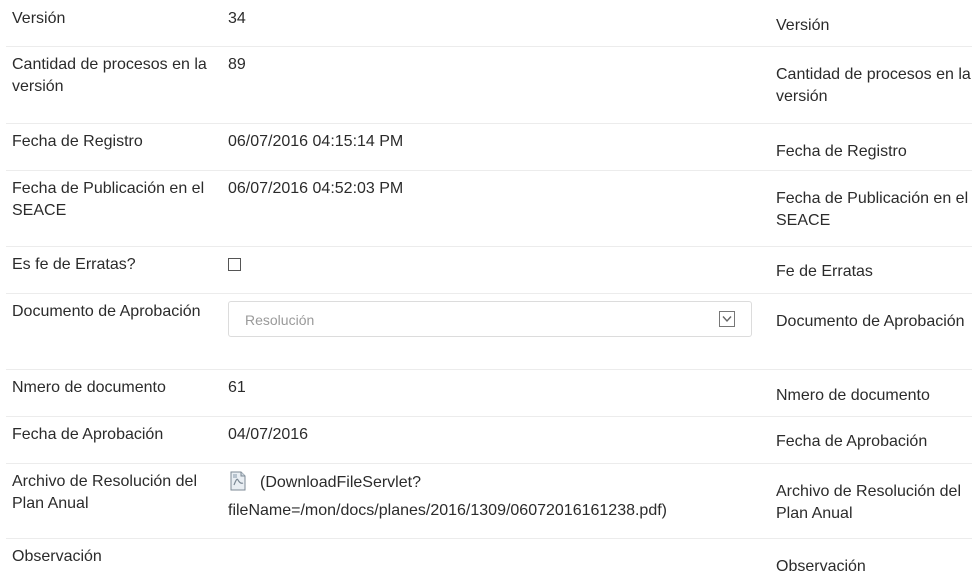 This screenshot has height=579, width=978. Describe the element at coordinates (108, 199) in the screenshot. I see `publicacion-label: Fecha de Publicación en el SEACE` at that location.